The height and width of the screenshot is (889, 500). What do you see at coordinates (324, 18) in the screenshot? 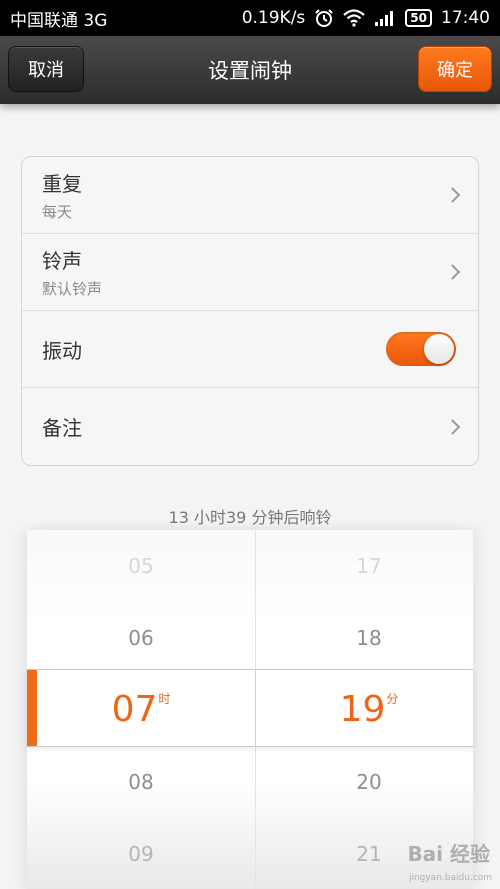
I see `alarm-clock-icon` at bounding box center [324, 18].